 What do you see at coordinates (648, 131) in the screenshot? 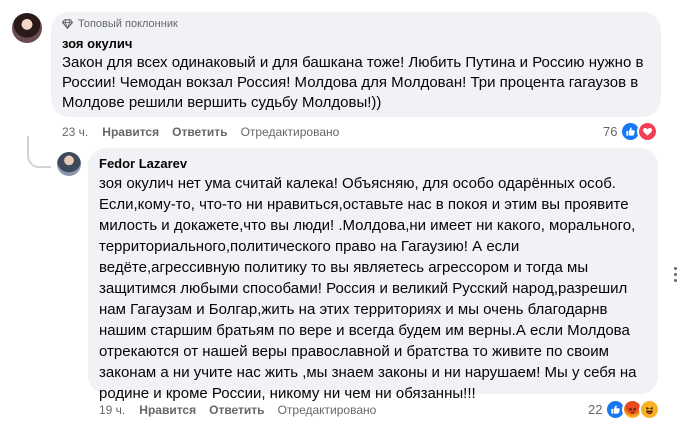
I see `love-icon` at bounding box center [648, 131].